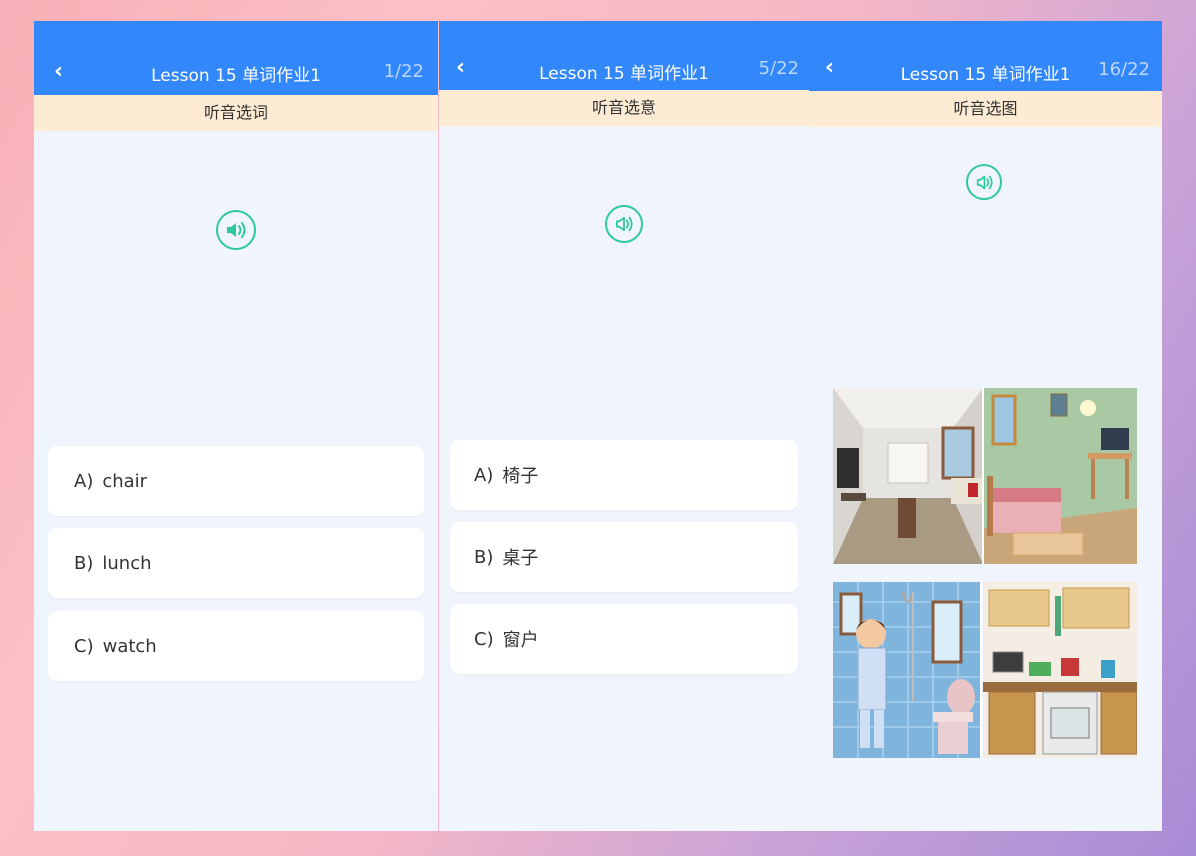  What do you see at coordinates (236, 58) in the screenshot?
I see `app-header: ‹ Lesson 15 单词作业1 1/22` at bounding box center [236, 58].